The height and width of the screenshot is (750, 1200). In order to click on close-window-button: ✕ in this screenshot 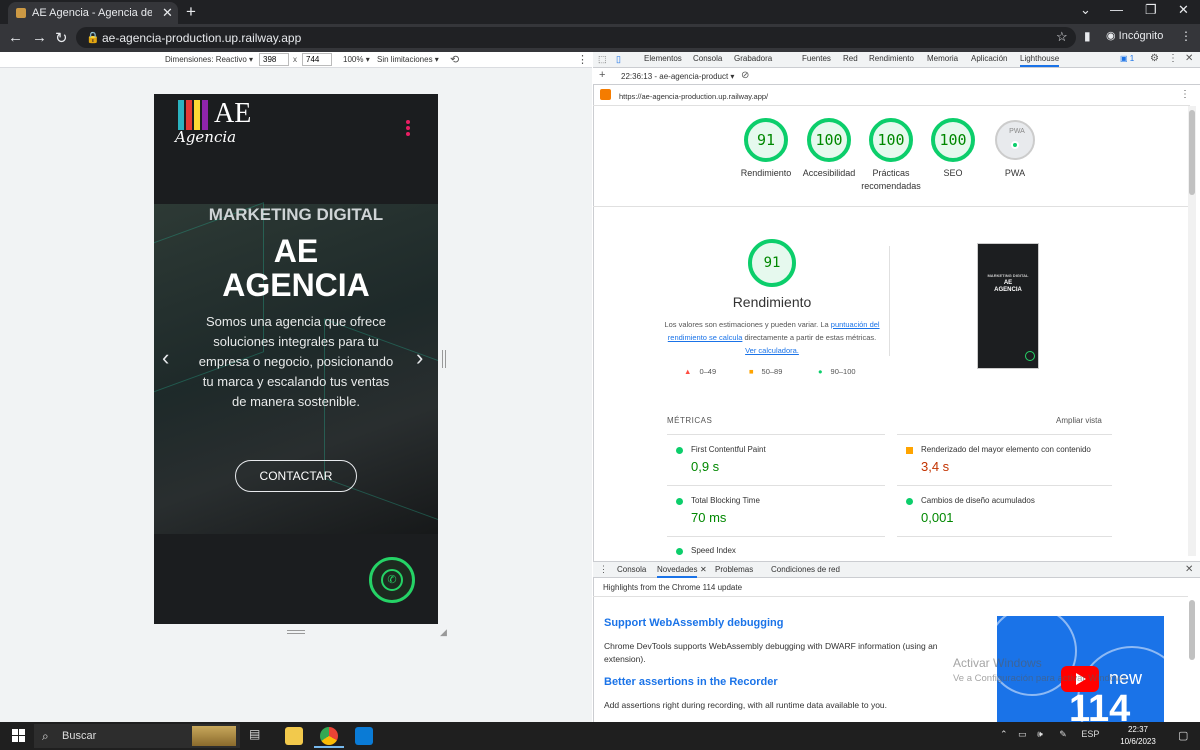, I will do `click(1183, 10)`.